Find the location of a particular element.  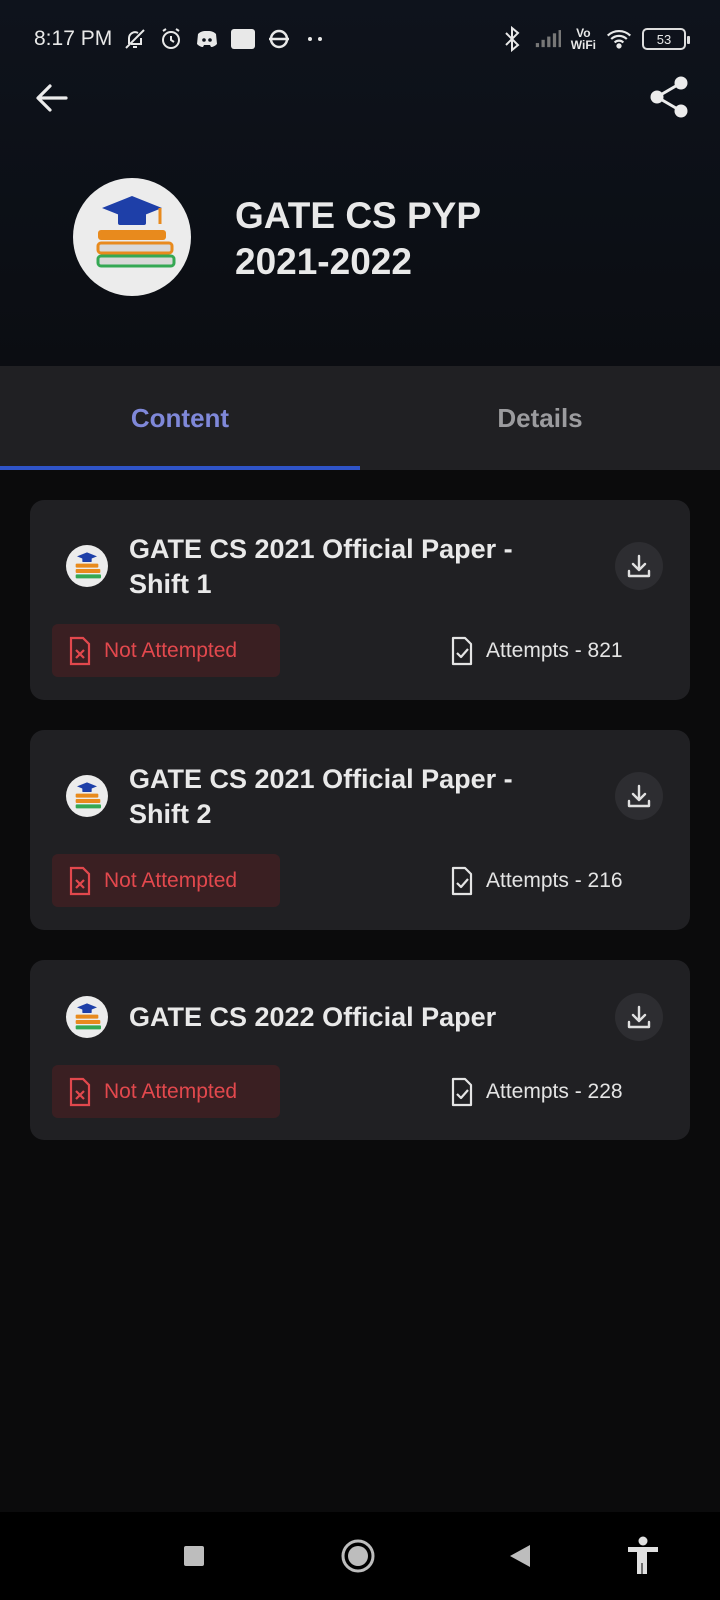

test-title: GATE CS 2022 Official Paper is located at coordinates (313, 1017).